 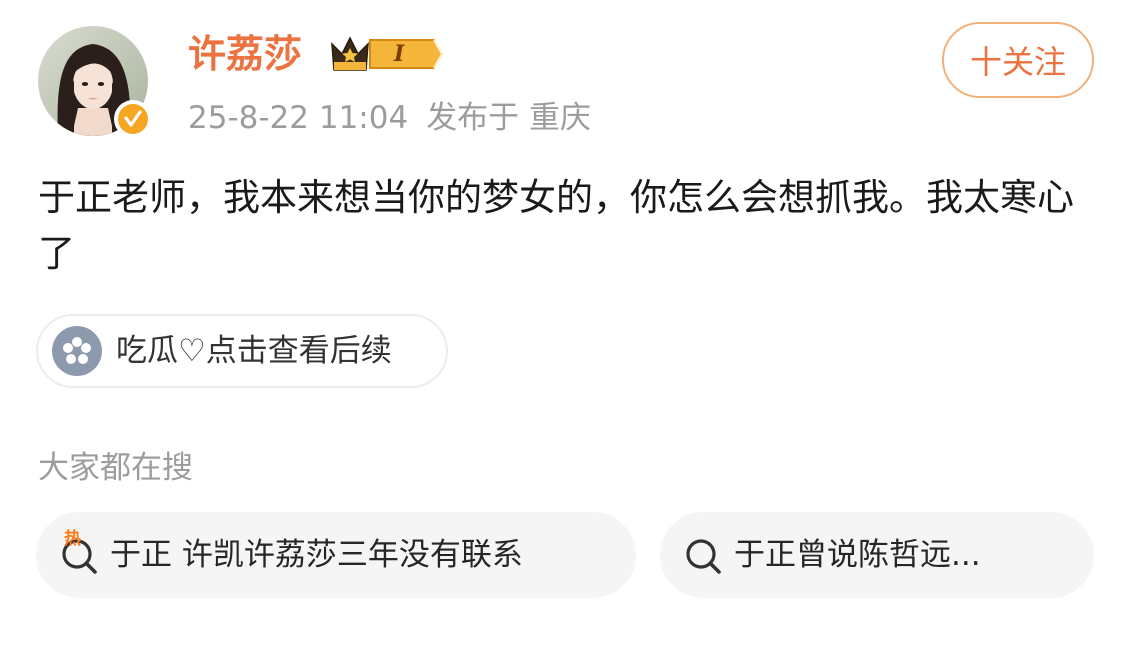 I want to click on vip-badge: I, so click(x=388, y=54).